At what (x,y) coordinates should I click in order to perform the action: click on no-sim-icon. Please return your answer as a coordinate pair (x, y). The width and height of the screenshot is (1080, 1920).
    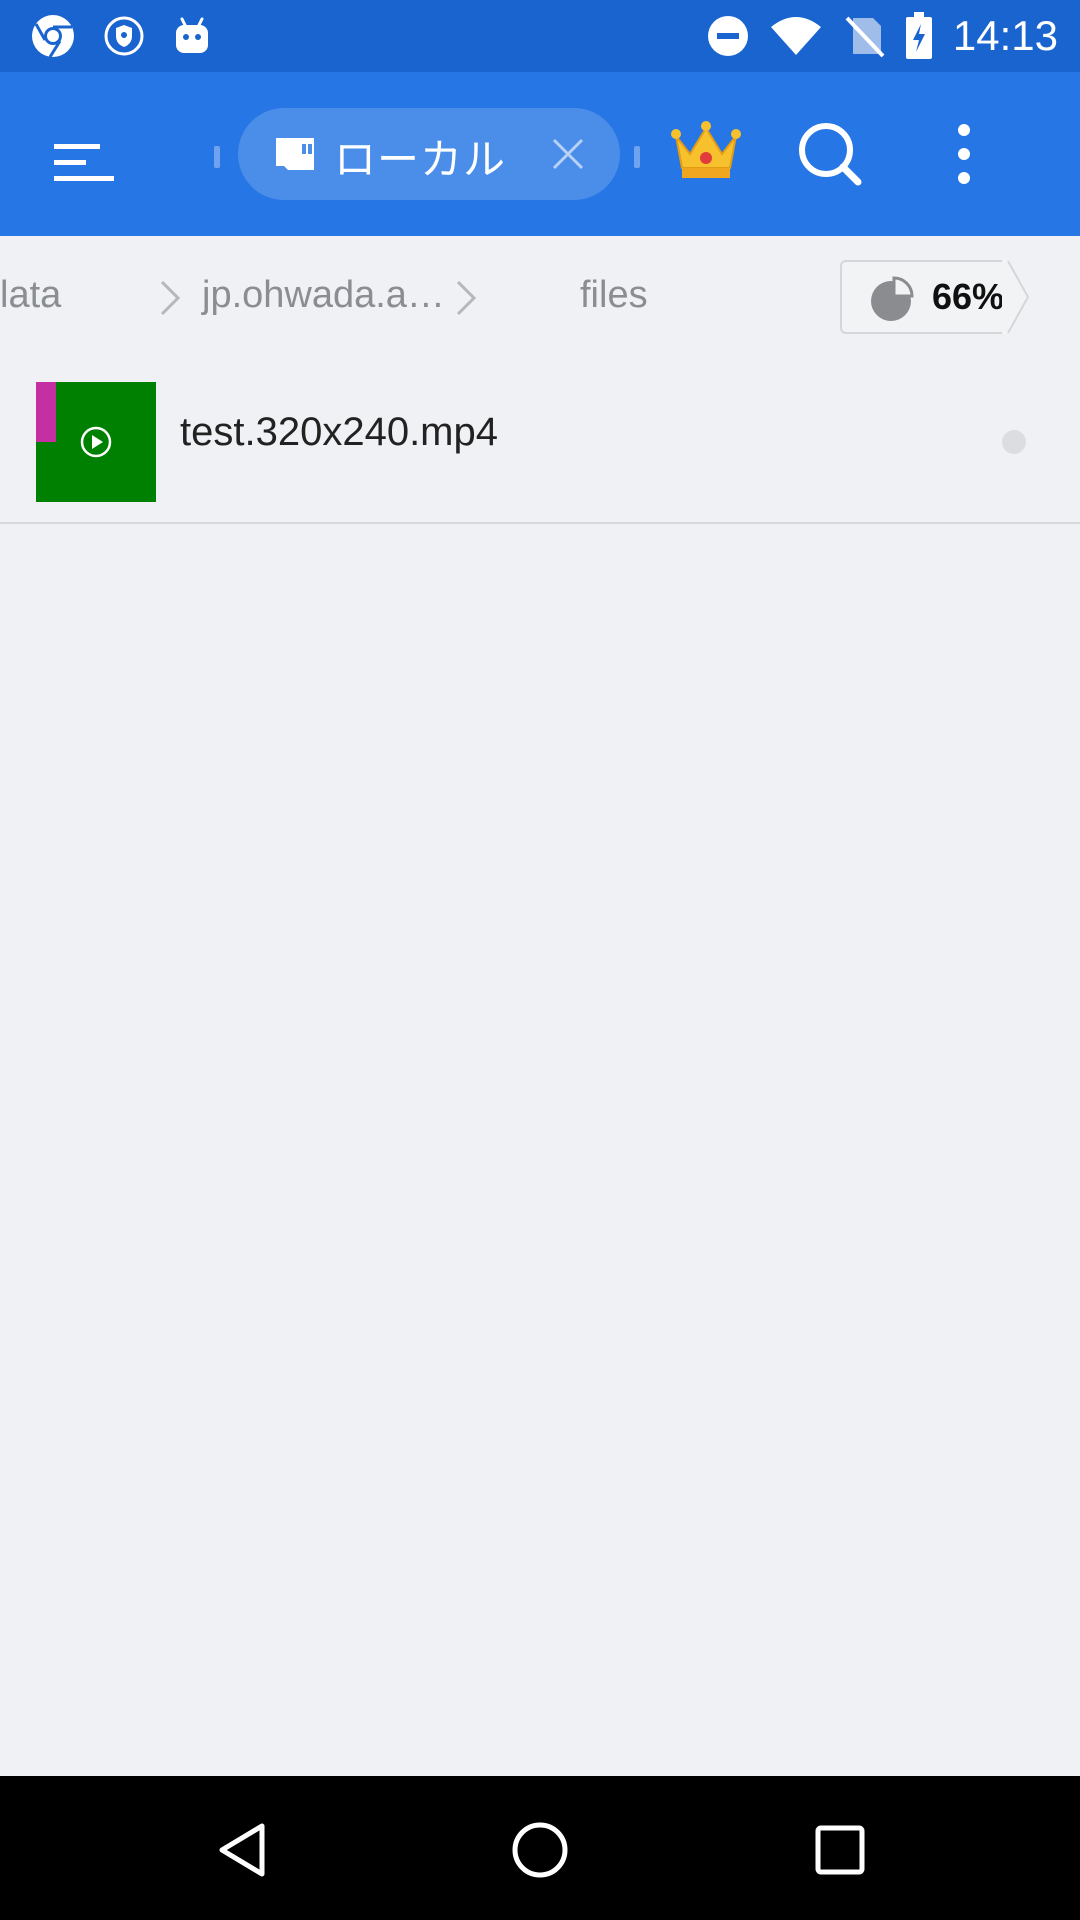
    Looking at the image, I should click on (864, 36).